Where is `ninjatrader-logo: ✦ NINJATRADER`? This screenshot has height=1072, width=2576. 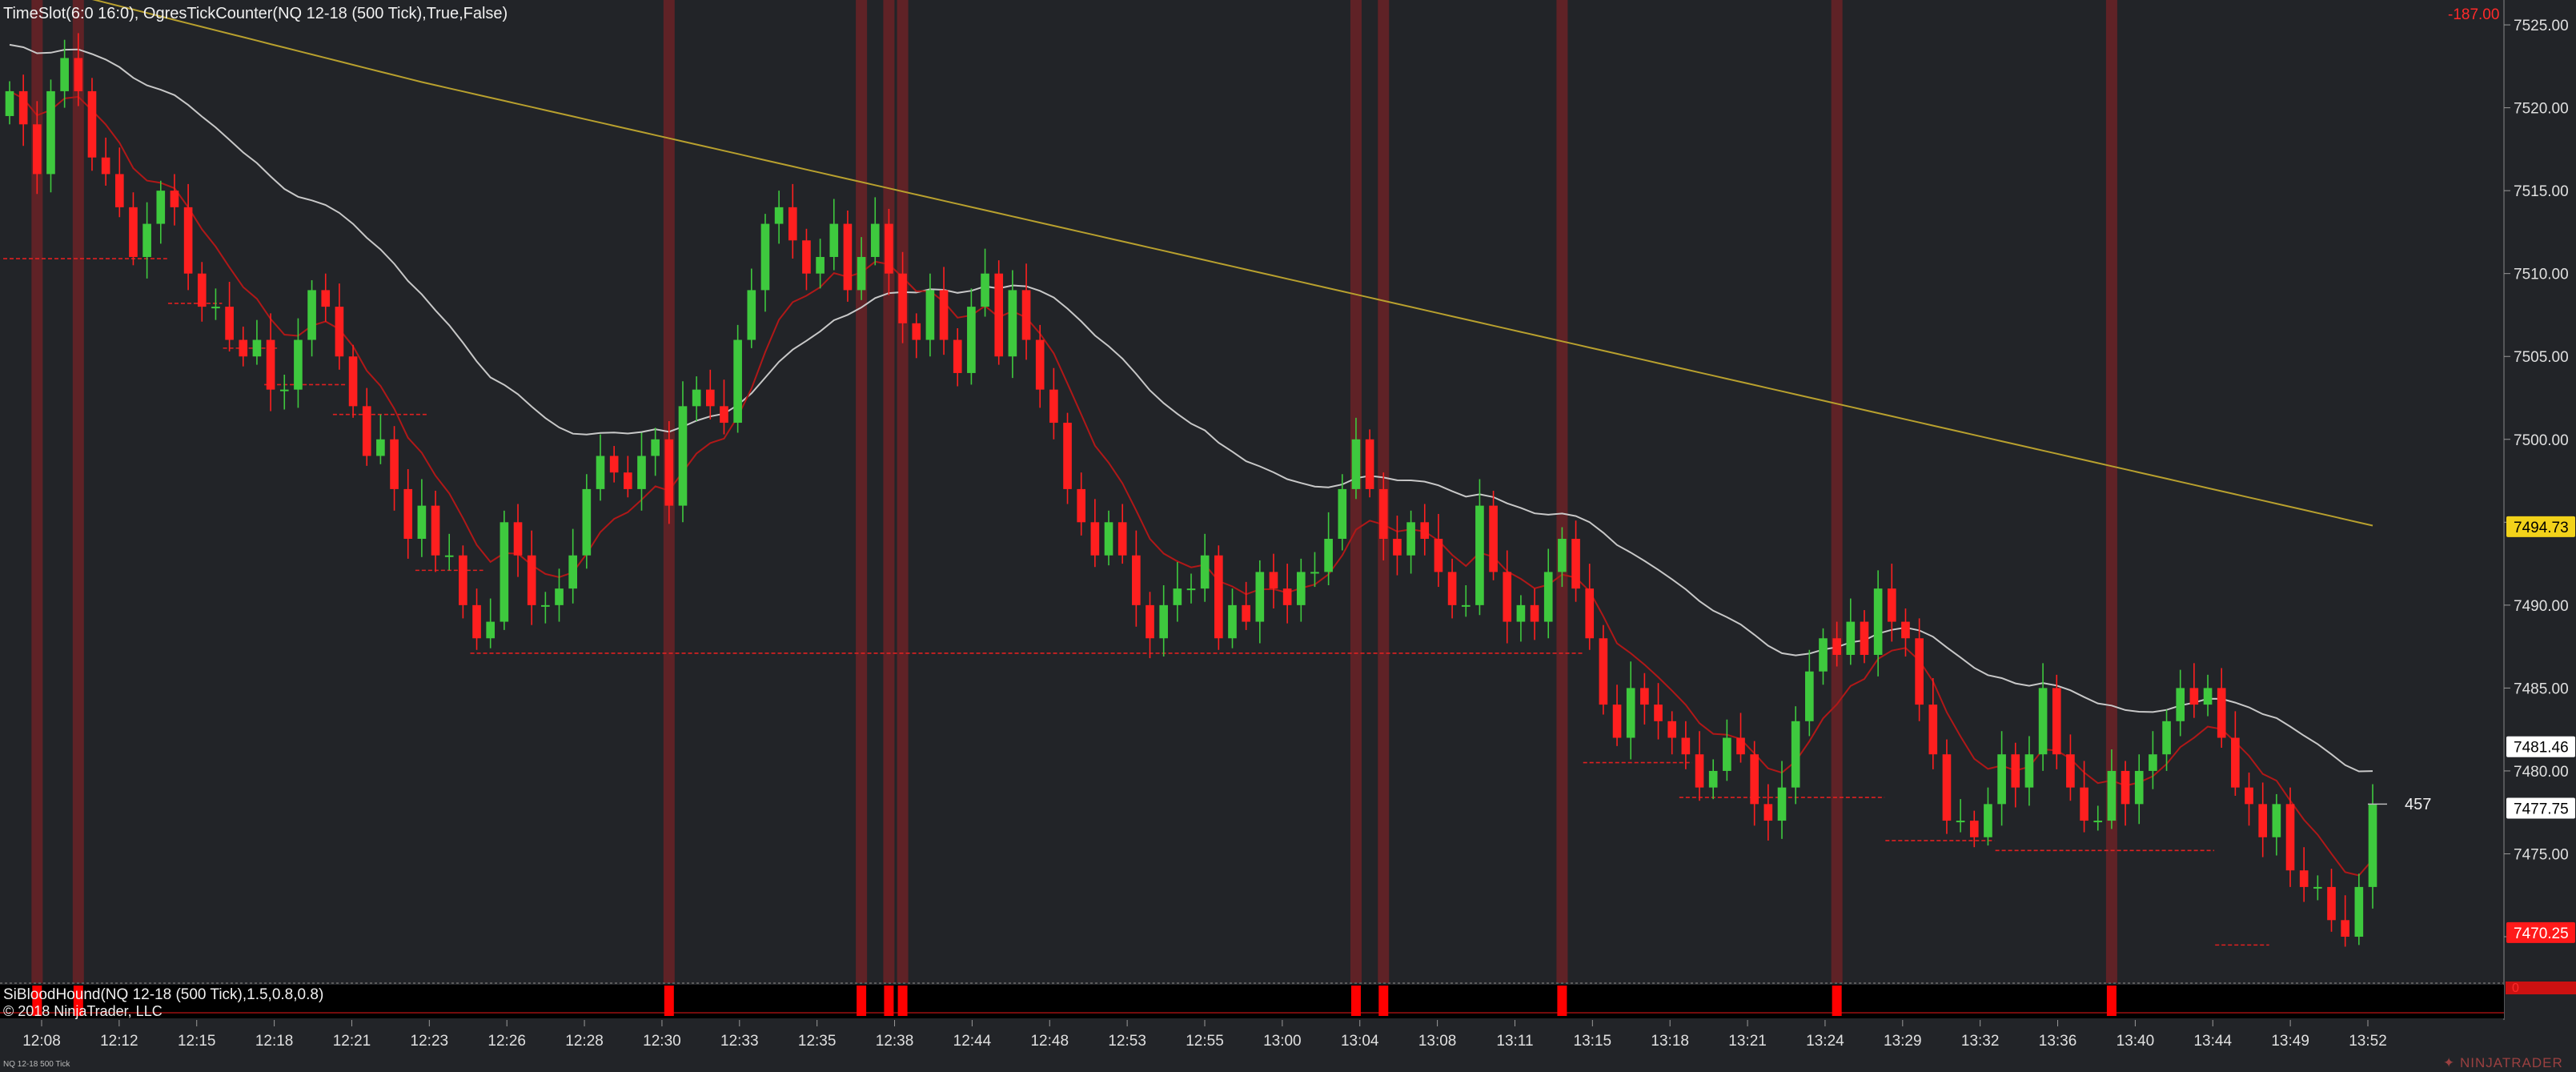
ninjatrader-logo: ✦ NINJATRADER is located at coordinates (2503, 1063).